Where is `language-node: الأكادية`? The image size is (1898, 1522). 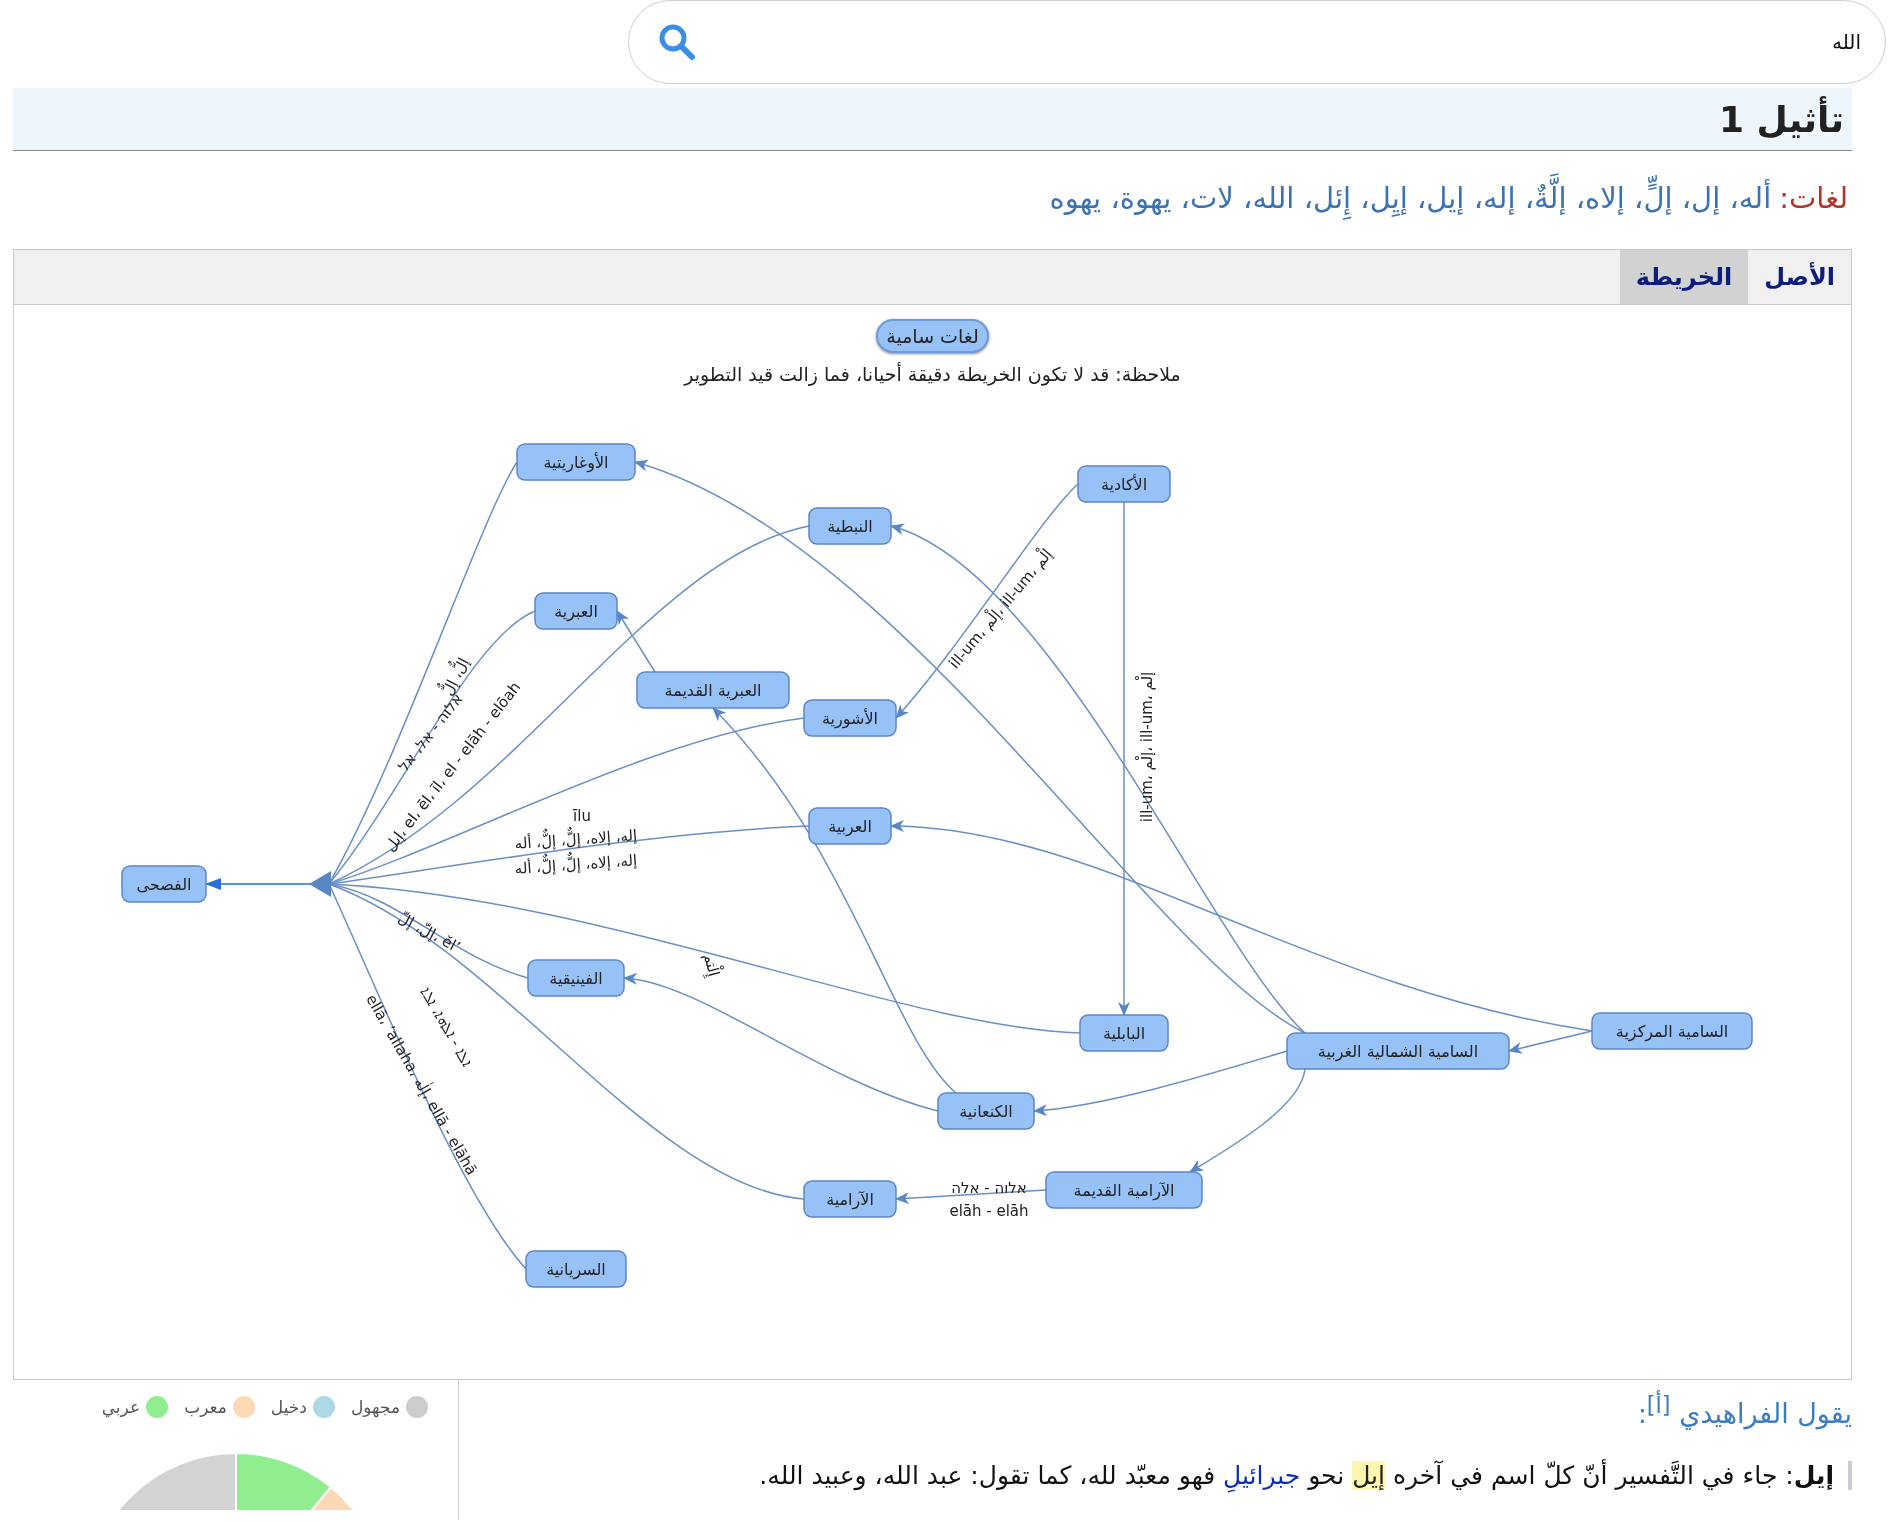
language-node: الأكادية is located at coordinates (1124, 484).